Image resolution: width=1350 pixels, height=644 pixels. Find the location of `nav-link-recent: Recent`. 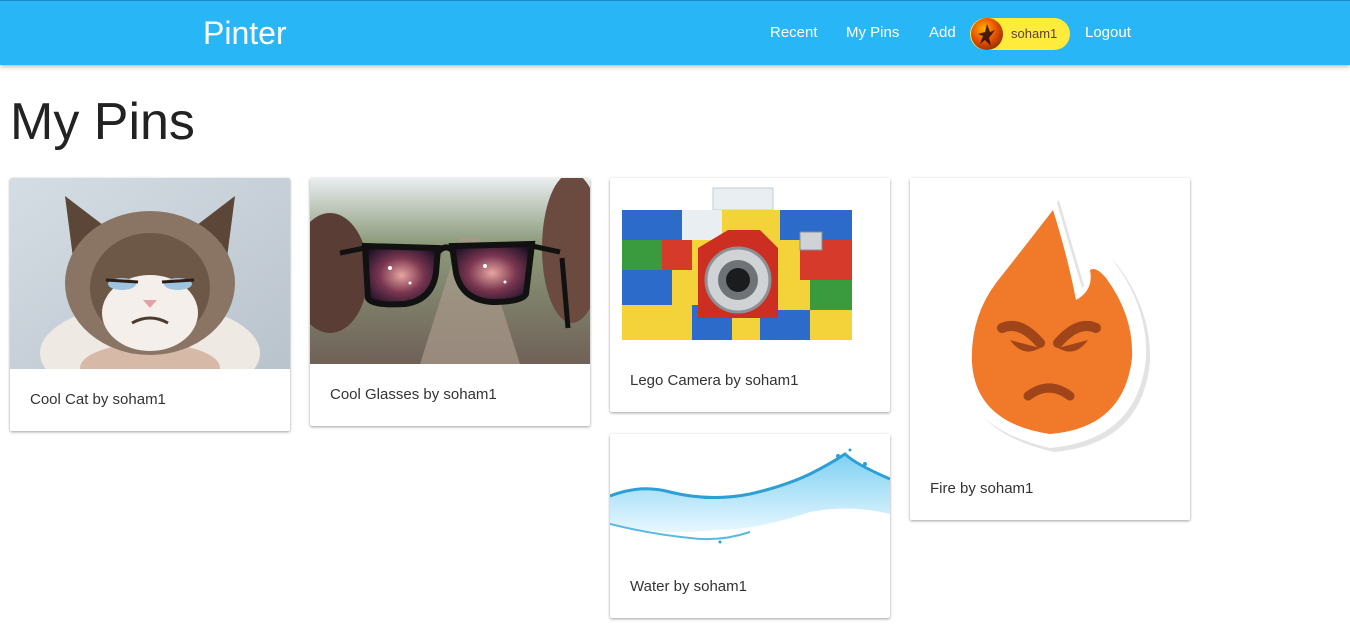

nav-link-recent: Recent is located at coordinates (794, 33).